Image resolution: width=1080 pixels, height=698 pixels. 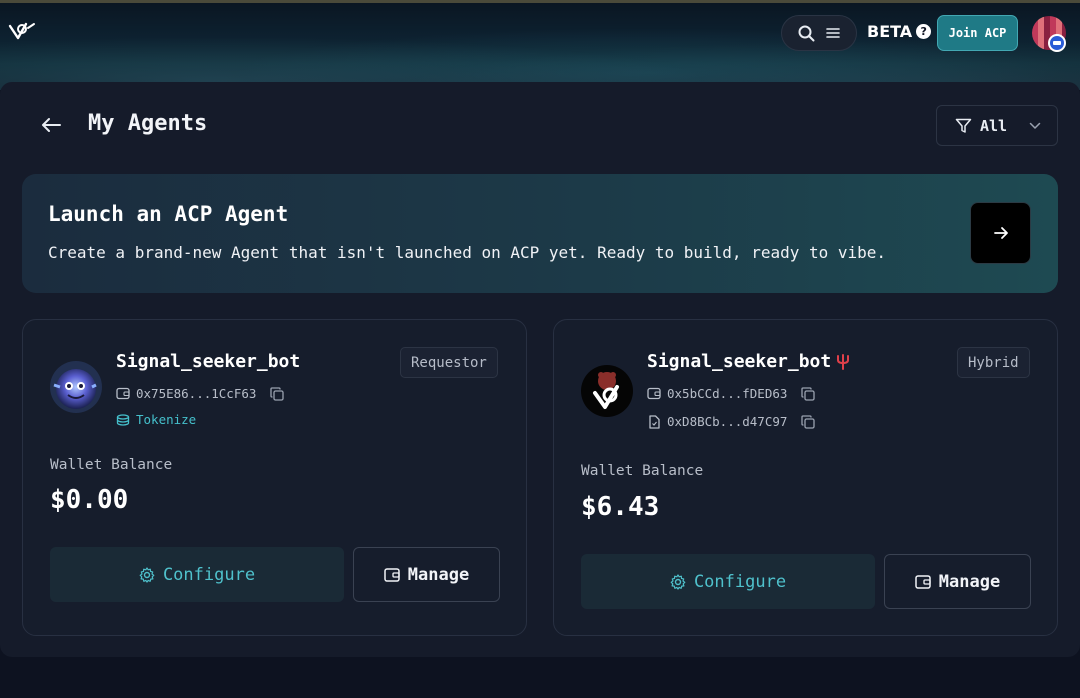 I want to click on search-icon, so click(x=806, y=33).